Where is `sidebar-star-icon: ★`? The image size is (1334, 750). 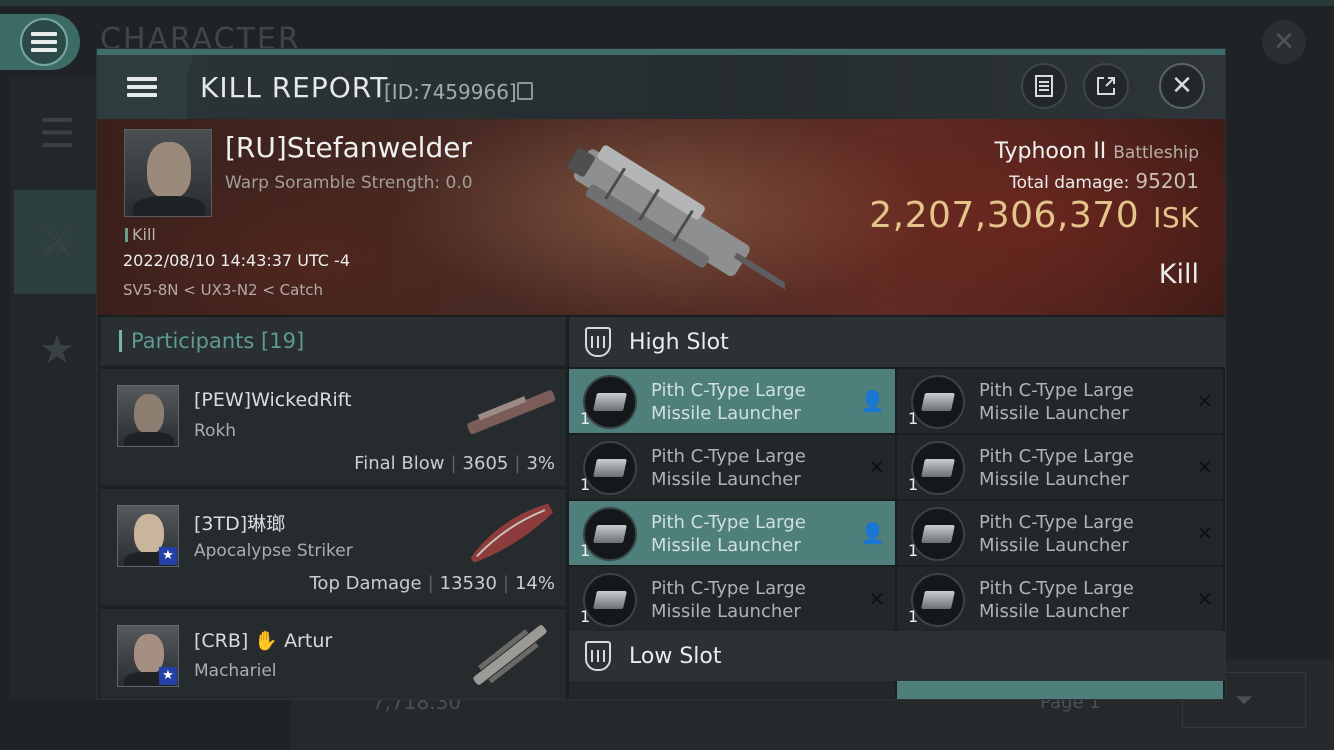
sidebar-star-icon: ★ is located at coordinates (57, 350).